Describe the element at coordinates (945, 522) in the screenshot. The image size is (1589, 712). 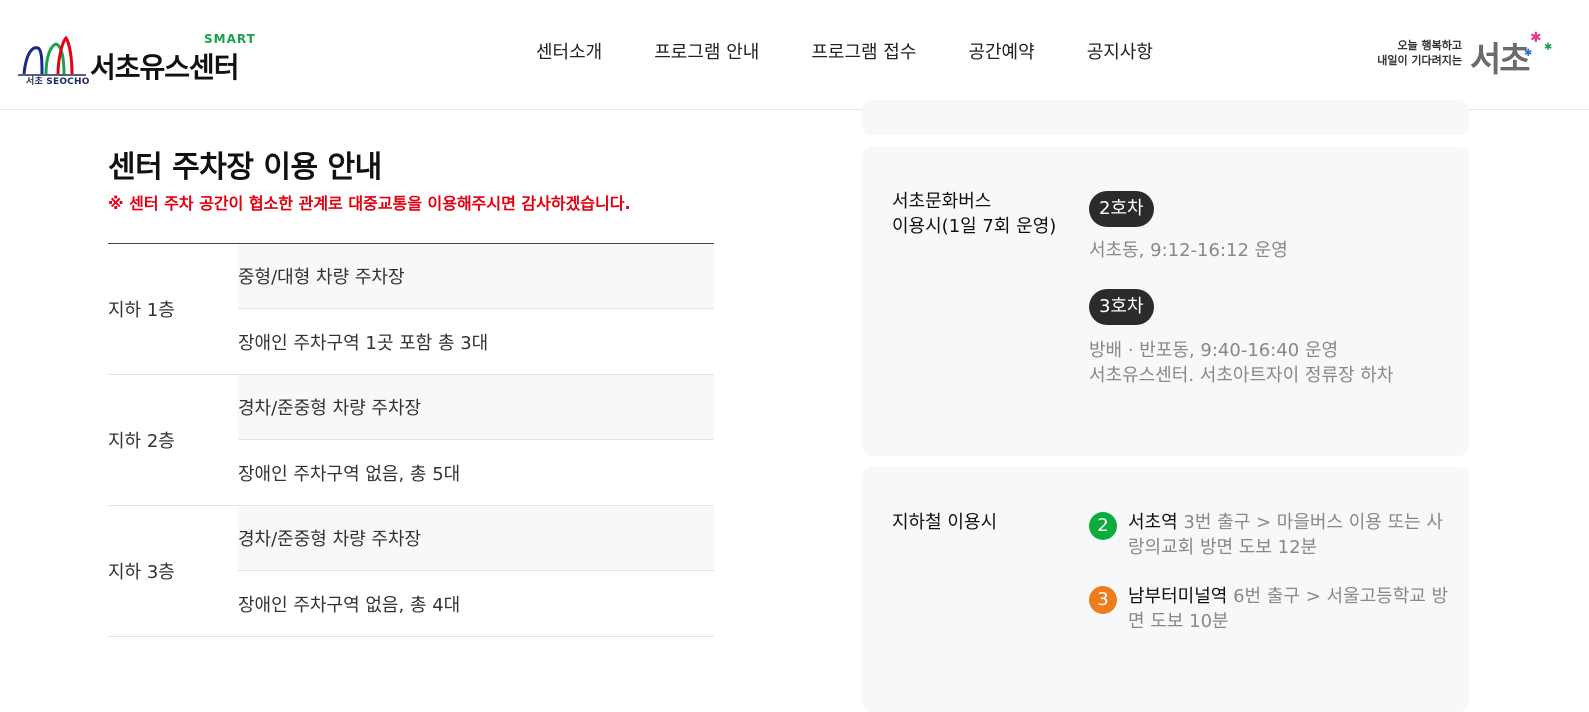
I see `subway-label: 지하철 이용시` at that location.